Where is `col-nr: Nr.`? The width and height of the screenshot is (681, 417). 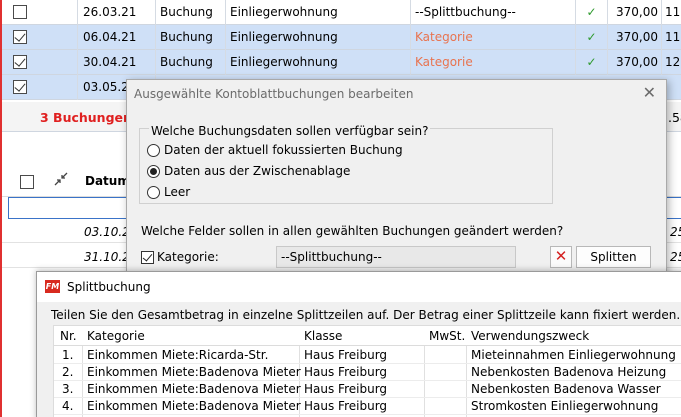 col-nr: Nr. is located at coordinates (68, 336).